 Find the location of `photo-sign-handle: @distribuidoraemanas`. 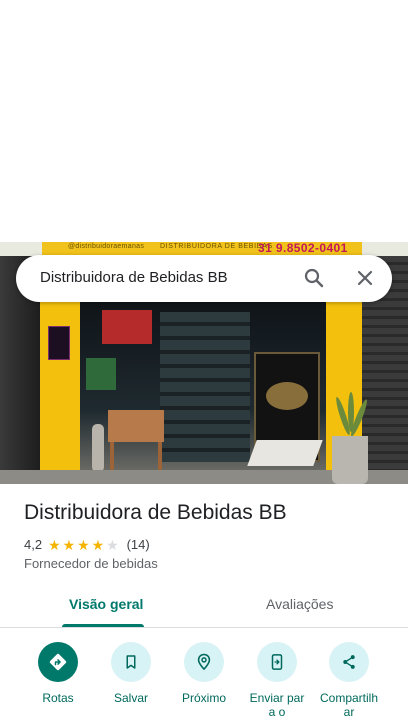

photo-sign-handle: @distribuidoraemanas is located at coordinates (106, 246).